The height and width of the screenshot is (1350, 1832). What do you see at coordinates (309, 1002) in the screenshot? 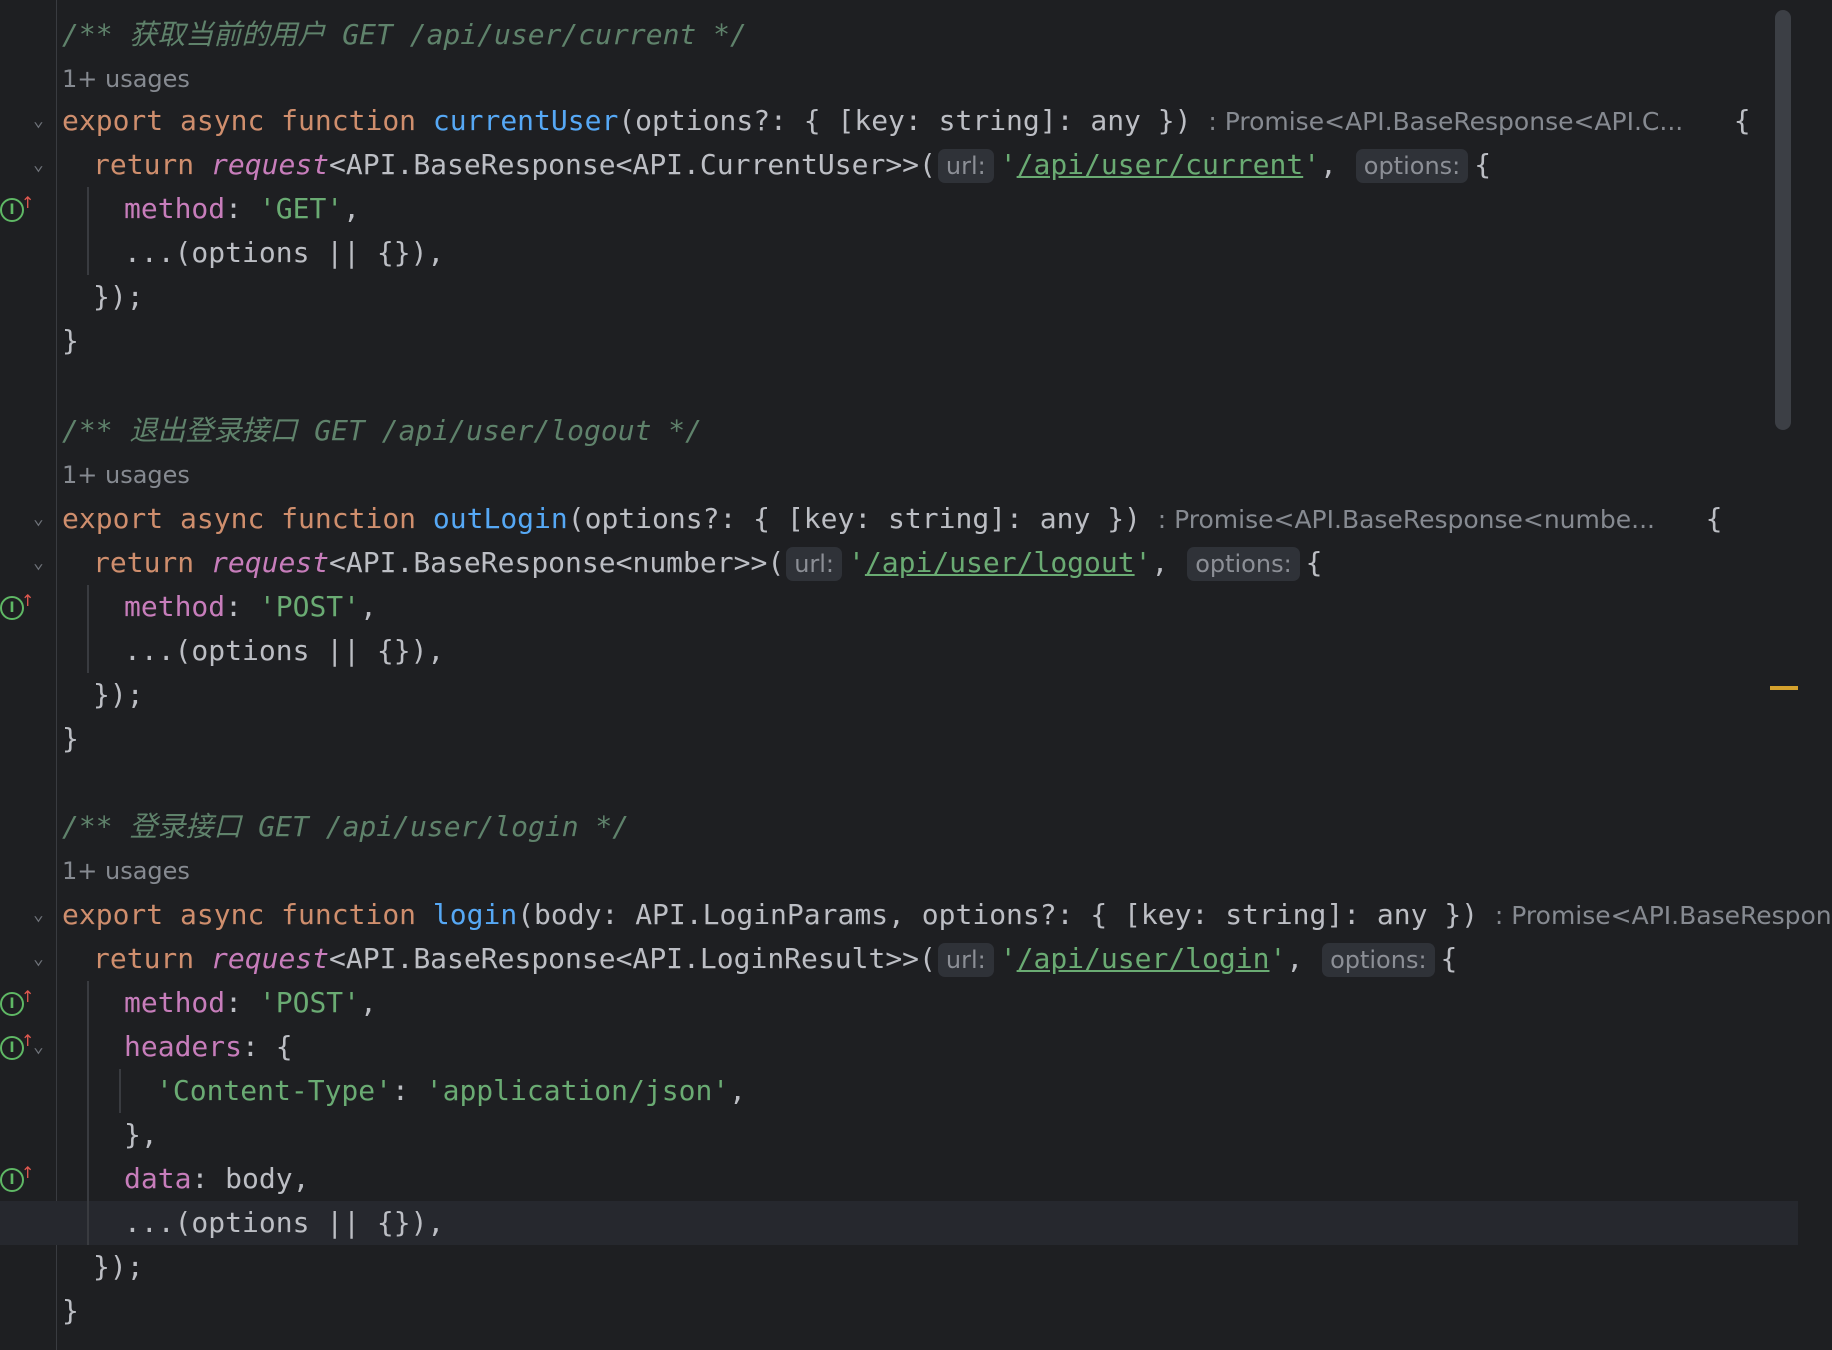
I see `method-value: 'POST'` at bounding box center [309, 1002].